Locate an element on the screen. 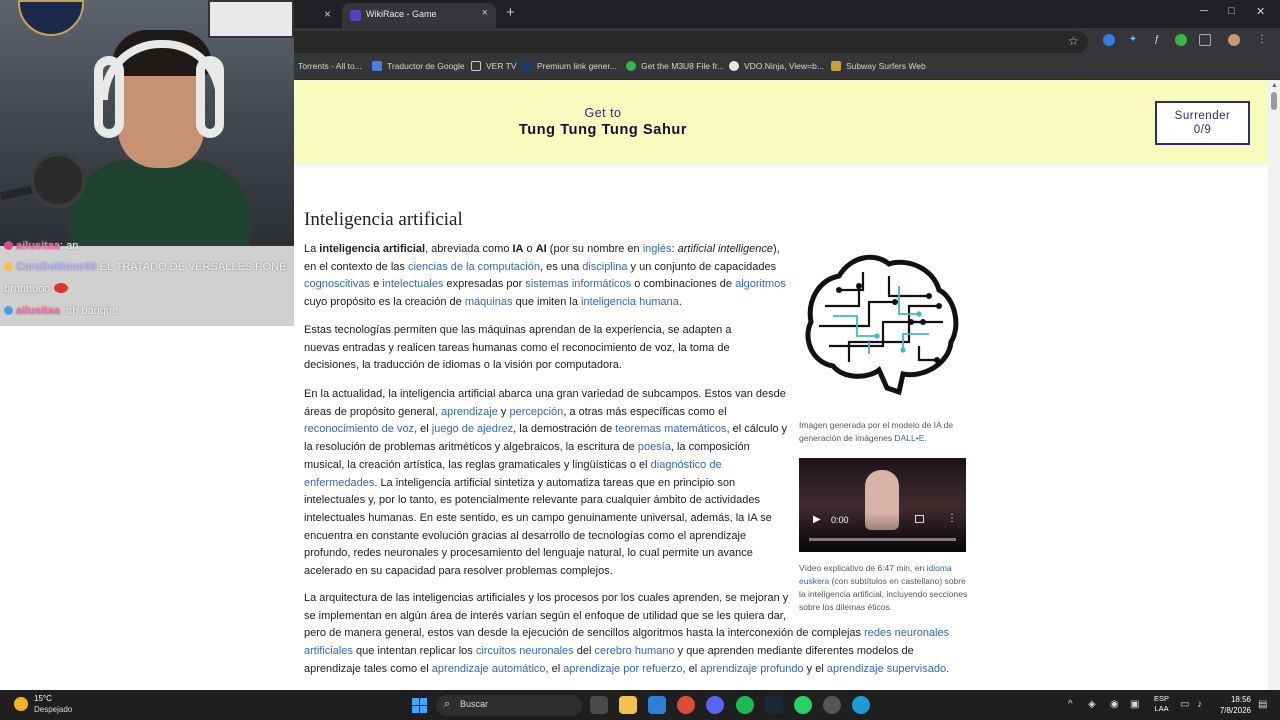 The image size is (1280, 720). browser-tab-bar: × WikiRace - Game × + ─ □ ✕ is located at coordinates (787, 14).